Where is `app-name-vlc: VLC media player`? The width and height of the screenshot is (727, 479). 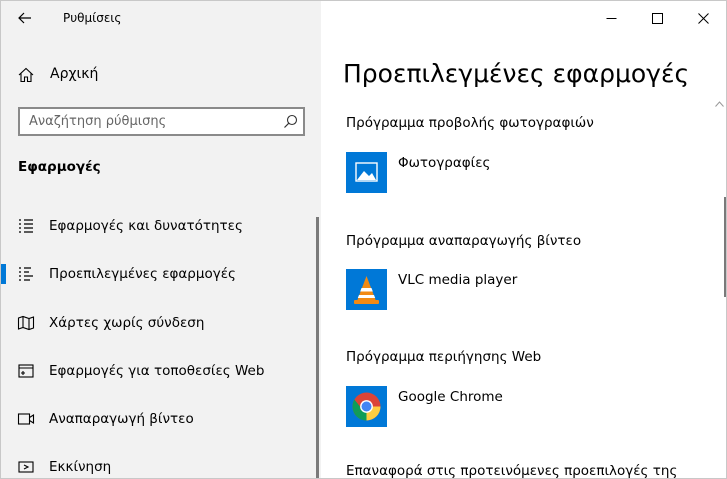
app-name-vlc: VLC media player is located at coordinates (457, 280).